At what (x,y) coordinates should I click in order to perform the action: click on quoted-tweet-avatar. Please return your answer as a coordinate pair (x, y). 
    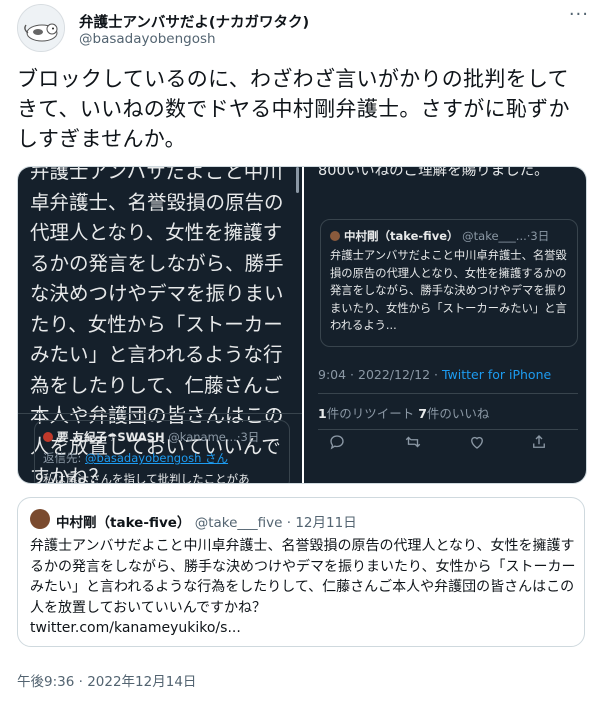
    Looking at the image, I should click on (40, 519).